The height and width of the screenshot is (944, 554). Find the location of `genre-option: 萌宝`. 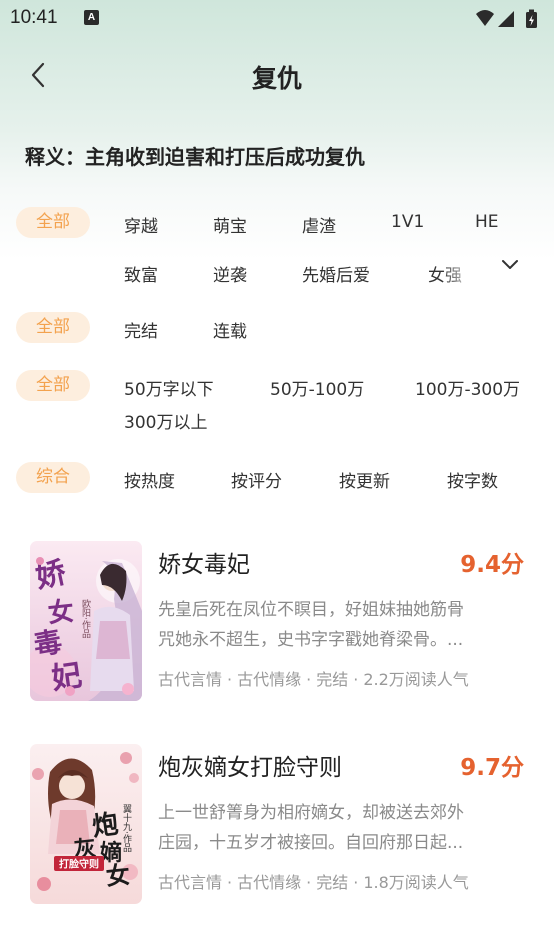

genre-option: 萌宝 is located at coordinates (230, 224).